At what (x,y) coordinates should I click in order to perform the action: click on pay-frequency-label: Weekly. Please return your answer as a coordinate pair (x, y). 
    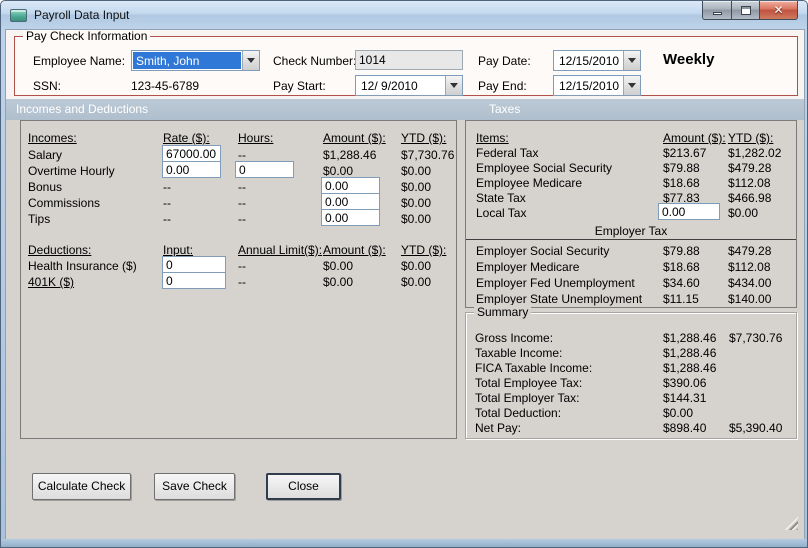
    Looking at the image, I should click on (689, 59).